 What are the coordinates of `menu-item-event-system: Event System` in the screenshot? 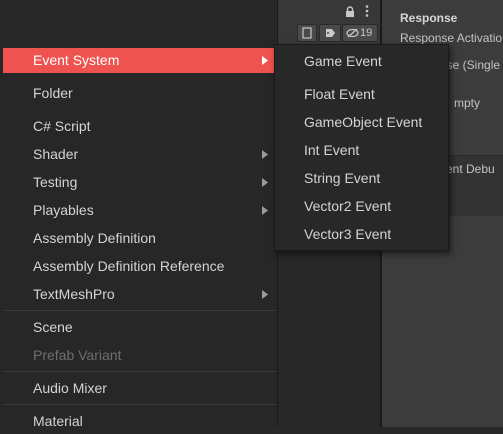 It's located at (139, 60).